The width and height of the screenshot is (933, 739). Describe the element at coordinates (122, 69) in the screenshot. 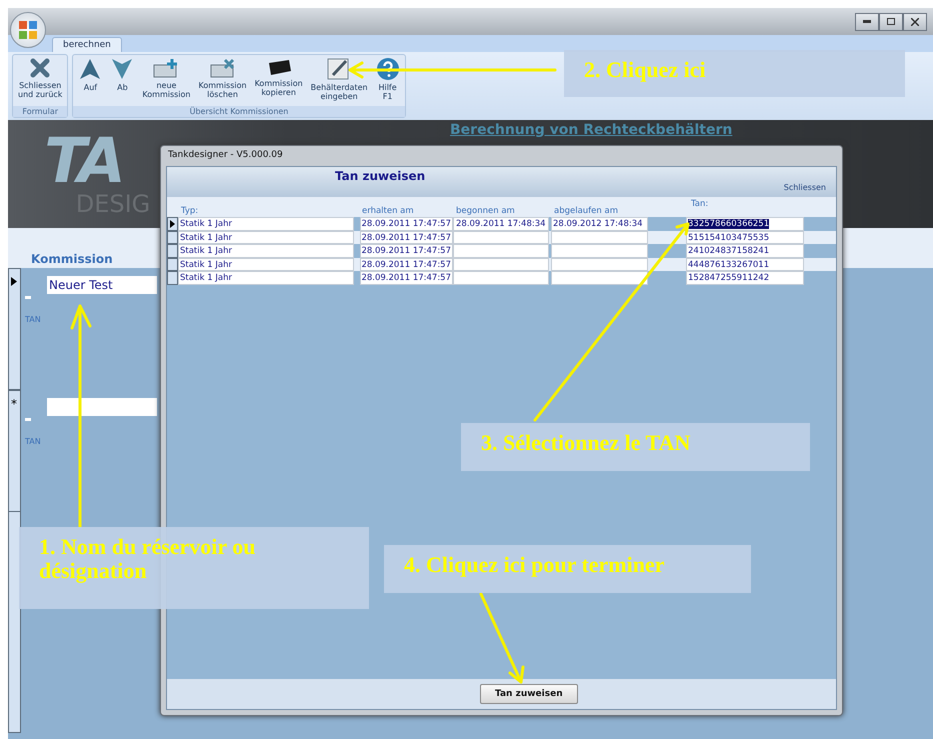

I see `down-arrow-icon` at that location.